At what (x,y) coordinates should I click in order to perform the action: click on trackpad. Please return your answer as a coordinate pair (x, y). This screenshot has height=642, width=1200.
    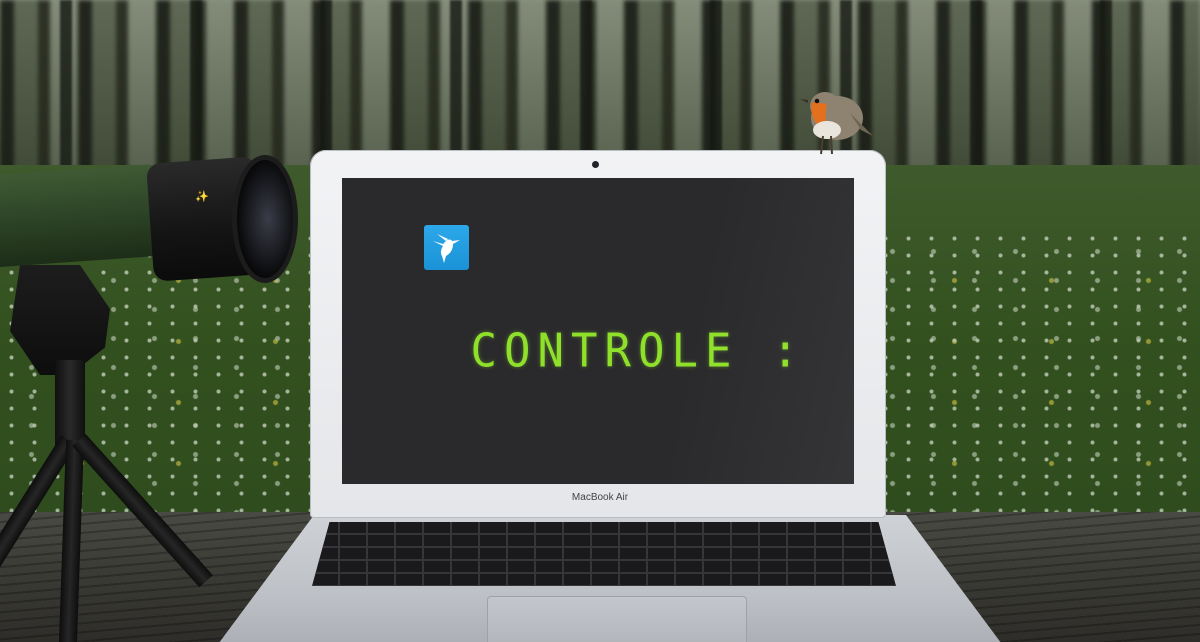
    Looking at the image, I should click on (617, 619).